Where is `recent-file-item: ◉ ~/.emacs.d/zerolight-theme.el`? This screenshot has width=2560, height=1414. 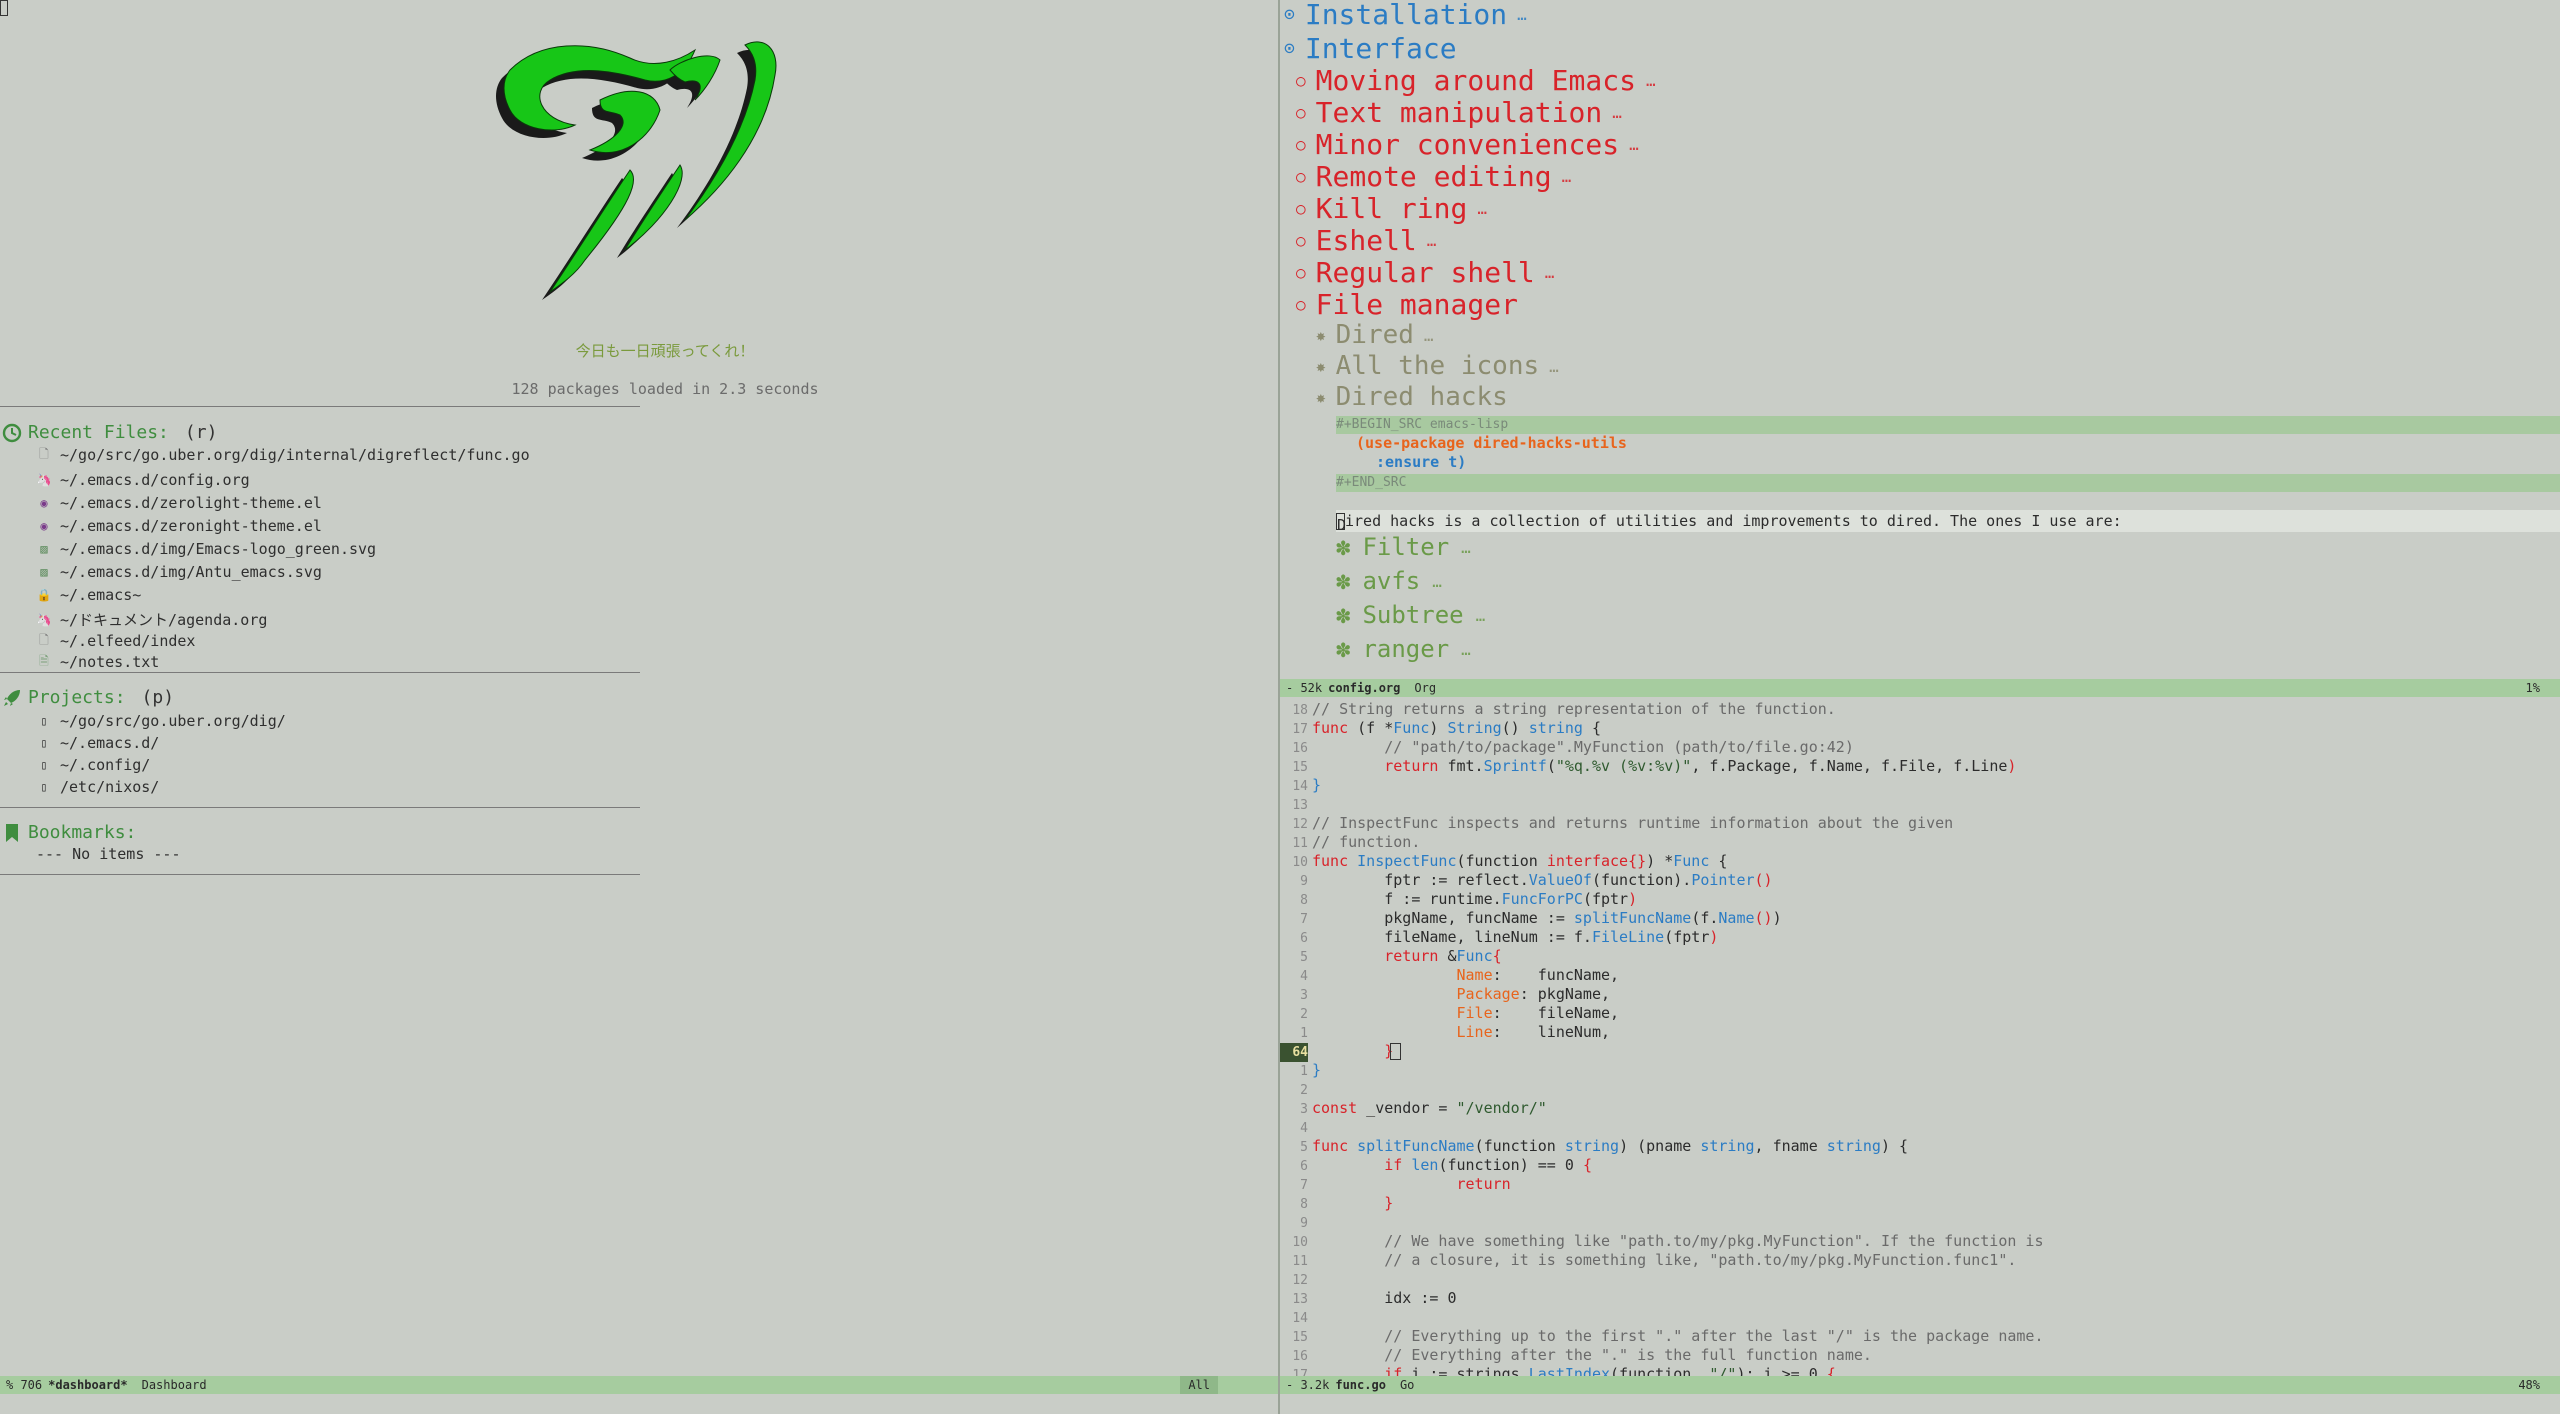
recent-file-item: ◉ ~/.emacs.d/zerolight-theme.el is located at coordinates (179, 503).